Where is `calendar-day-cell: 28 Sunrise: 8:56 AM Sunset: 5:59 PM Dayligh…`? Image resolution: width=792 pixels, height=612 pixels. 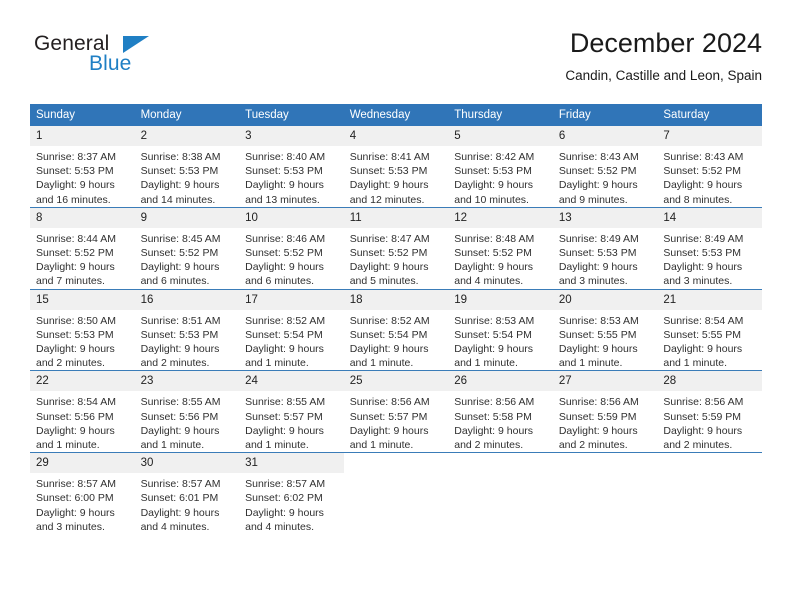
calendar-day-cell: 28 Sunrise: 8:56 AM Sunset: 5:59 PM Dayligh… is located at coordinates (709, 411).